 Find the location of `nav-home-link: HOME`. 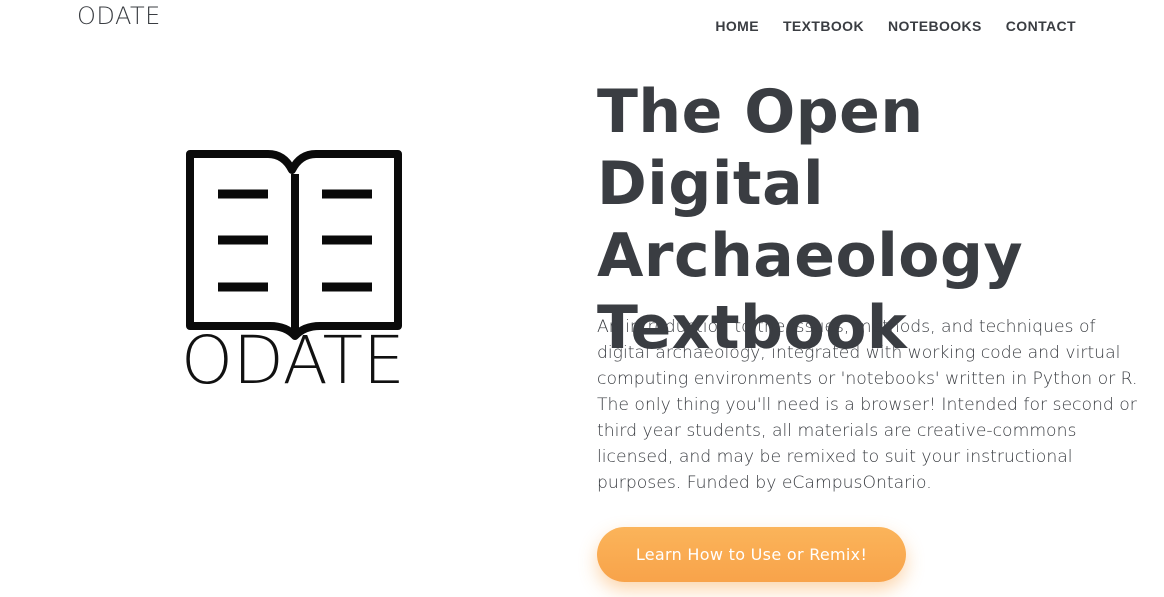

nav-home-link: HOME is located at coordinates (737, 26).